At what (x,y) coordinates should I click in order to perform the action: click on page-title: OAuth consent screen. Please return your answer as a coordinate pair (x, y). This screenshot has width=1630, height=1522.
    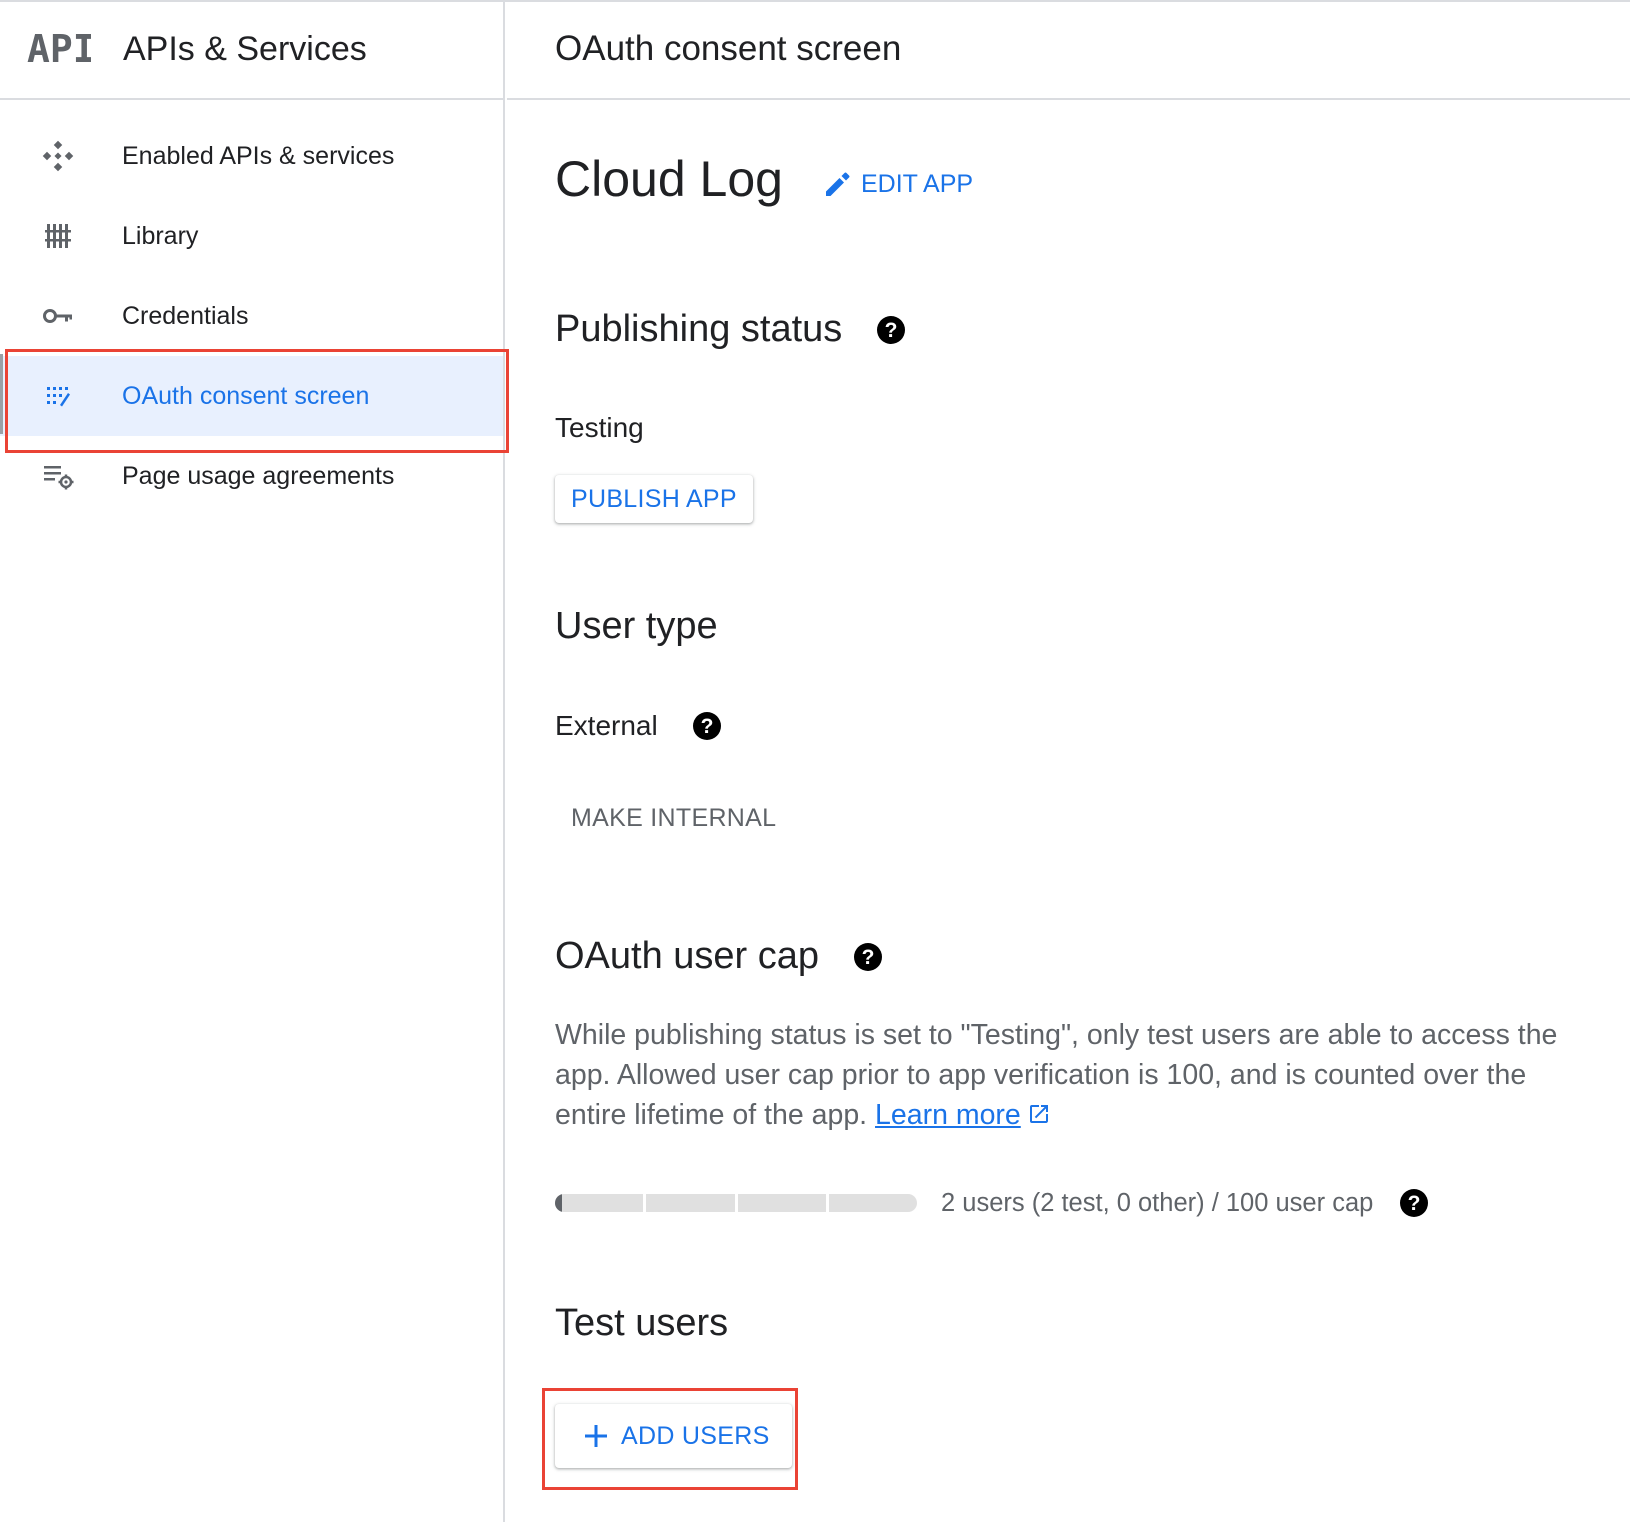
    Looking at the image, I should click on (728, 48).